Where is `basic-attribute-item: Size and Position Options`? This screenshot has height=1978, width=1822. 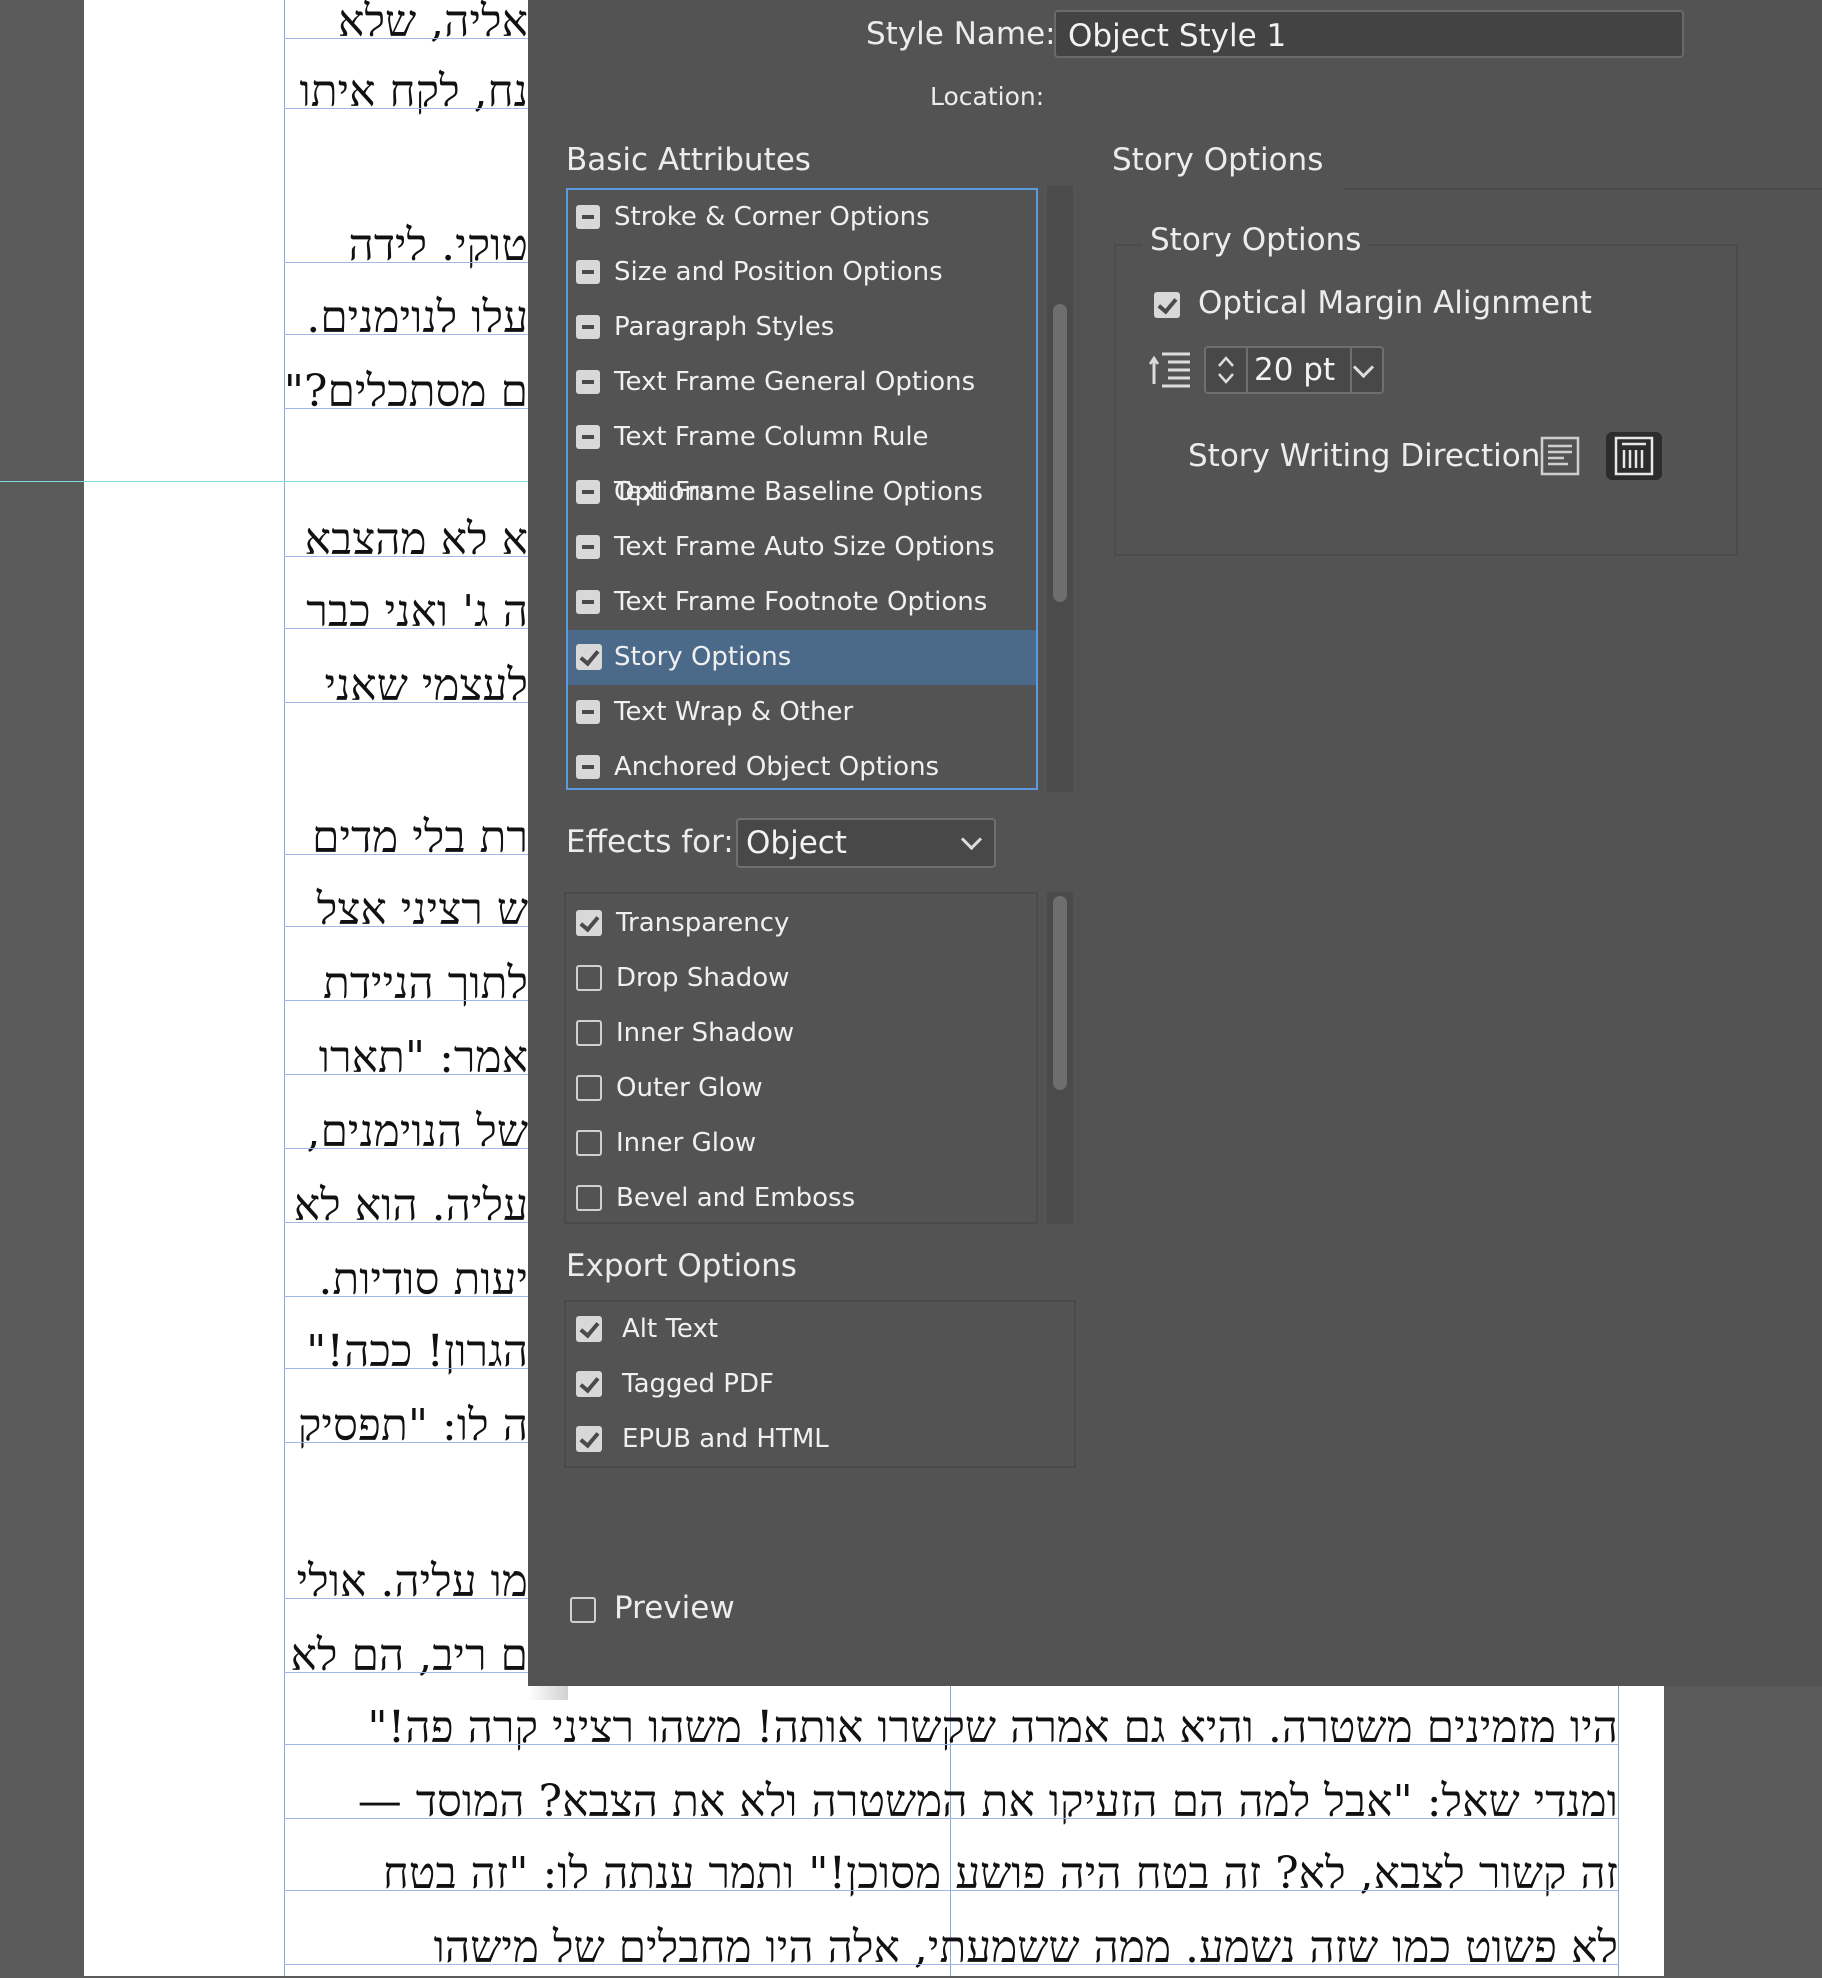
basic-attribute-item: Size and Position Options is located at coordinates (802, 272).